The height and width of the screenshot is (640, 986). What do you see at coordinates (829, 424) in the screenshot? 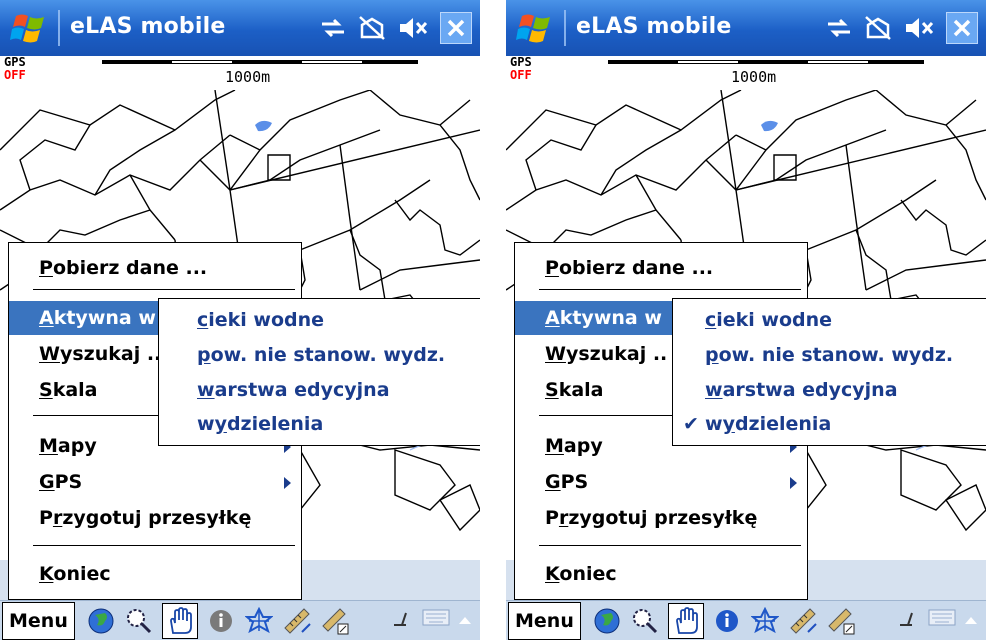
I see `submenu-item-wydzielenia: ✔ wydzielenia` at bounding box center [829, 424].